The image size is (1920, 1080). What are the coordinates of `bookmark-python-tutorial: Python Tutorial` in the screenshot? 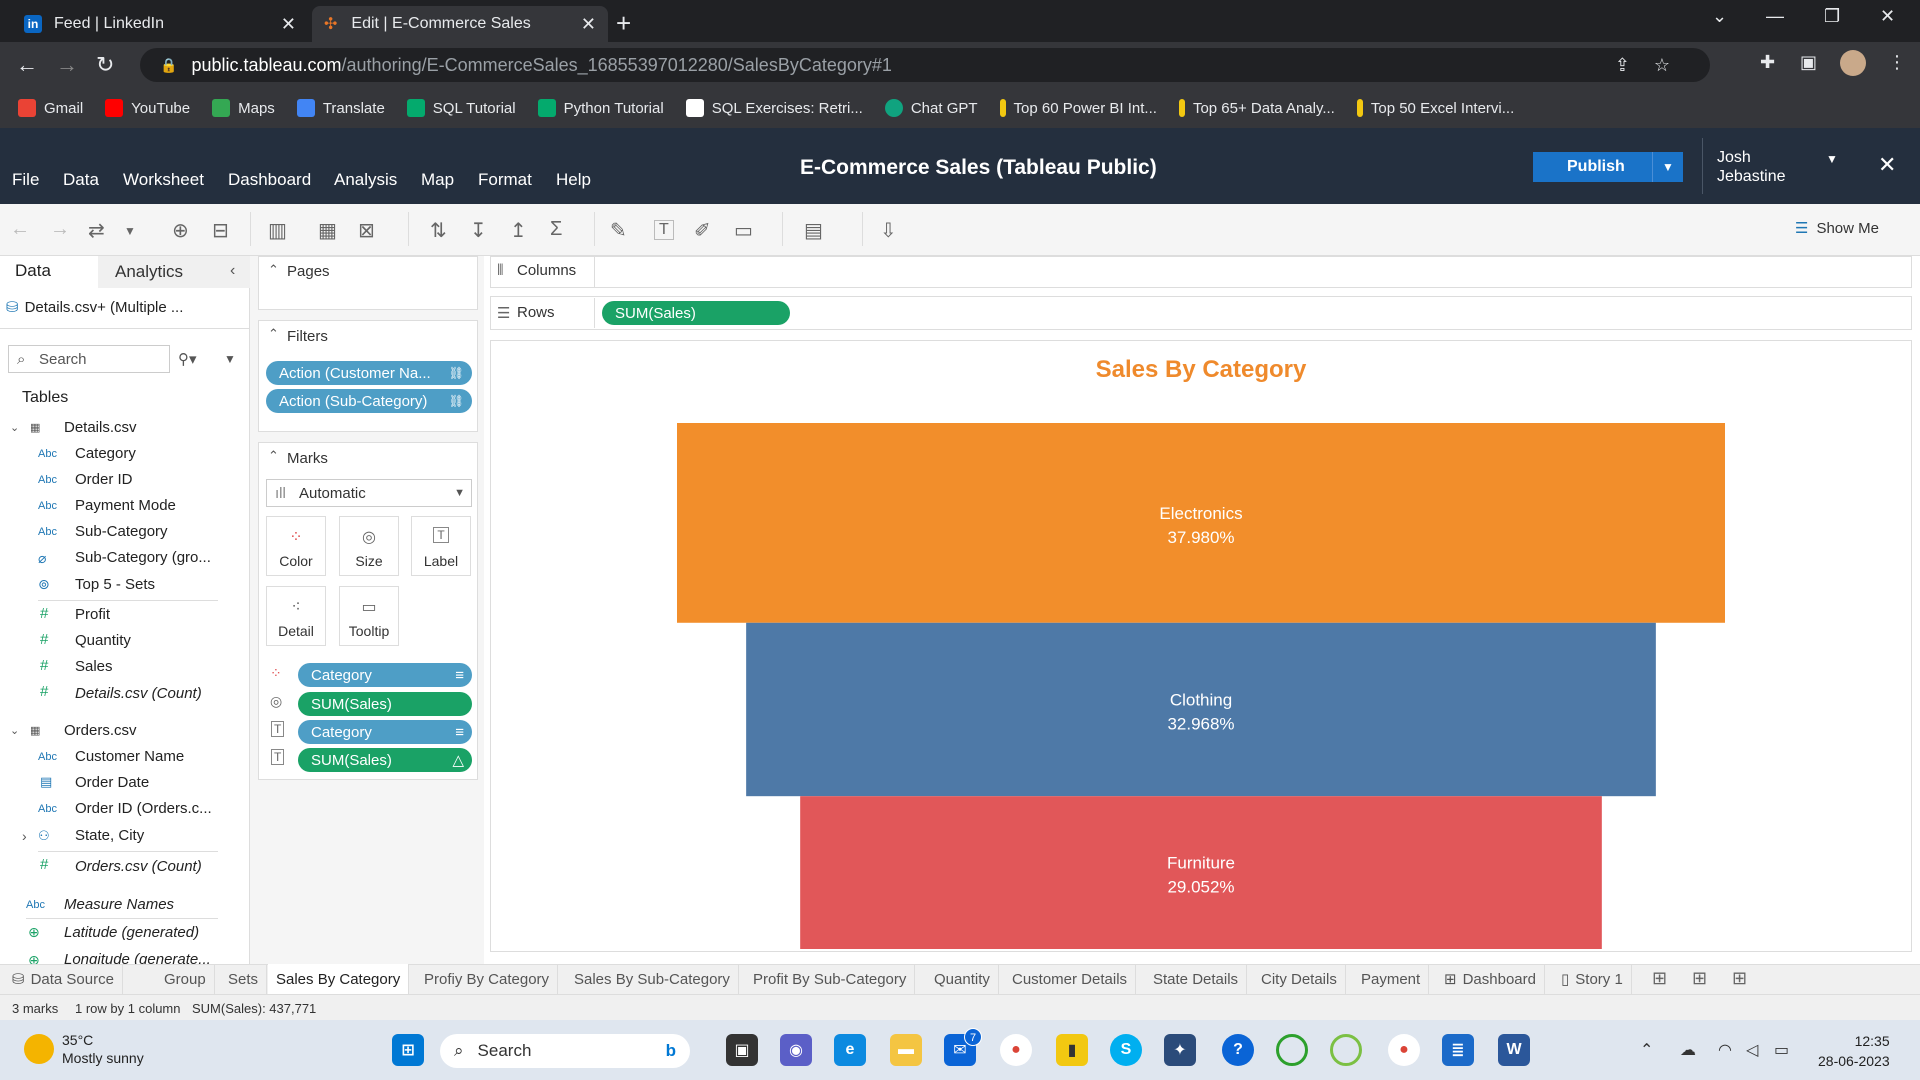 It's located at (600, 108).